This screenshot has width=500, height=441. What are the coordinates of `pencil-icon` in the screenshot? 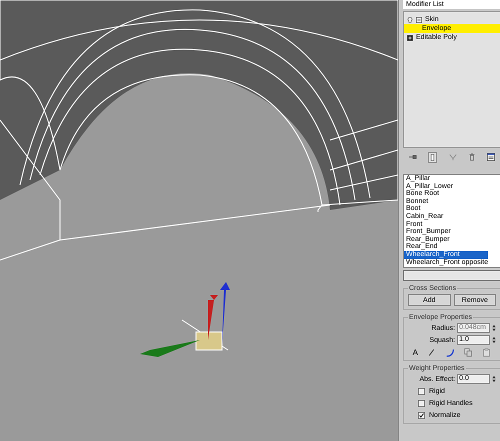 It's located at (431, 352).